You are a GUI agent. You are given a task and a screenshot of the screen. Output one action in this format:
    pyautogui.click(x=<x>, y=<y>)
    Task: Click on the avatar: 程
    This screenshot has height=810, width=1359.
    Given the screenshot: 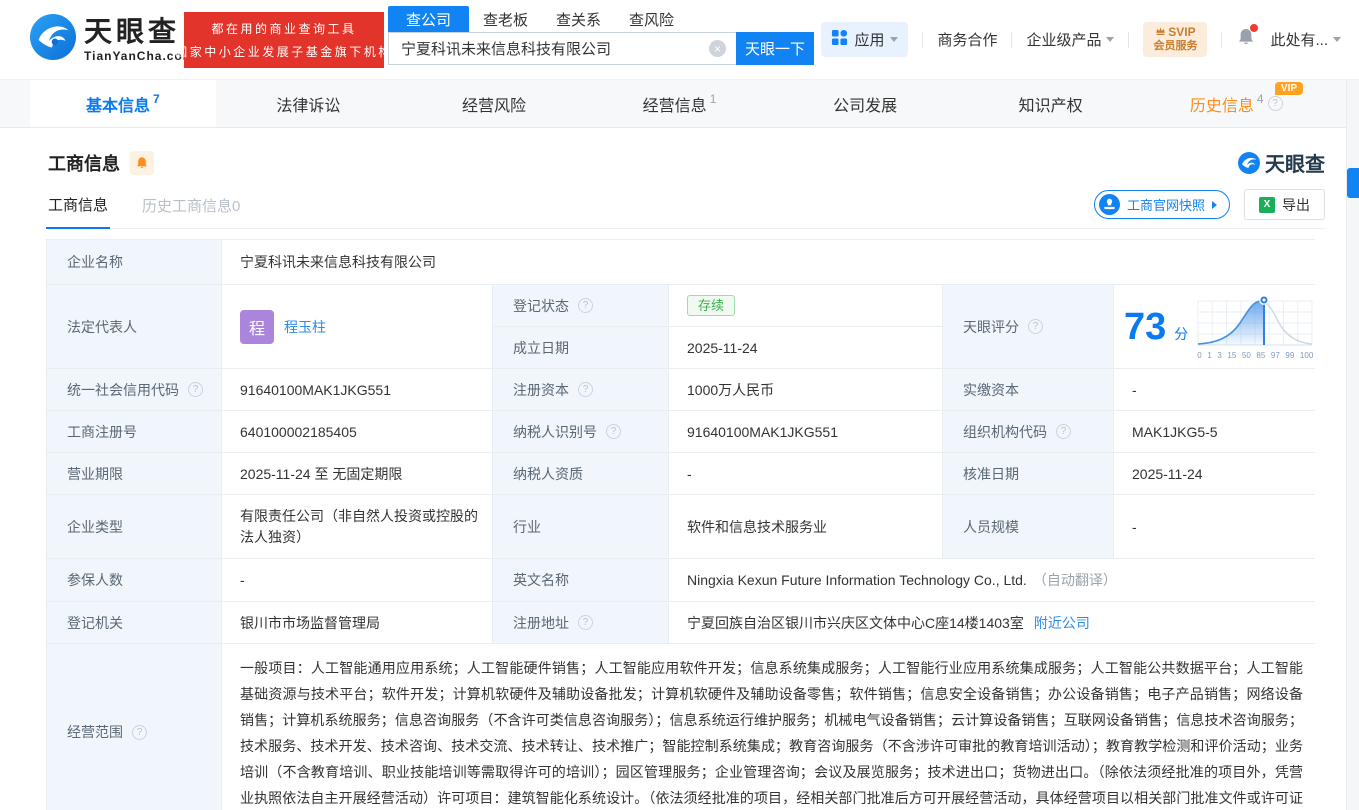 What is the action you would take?
    pyautogui.click(x=257, y=326)
    